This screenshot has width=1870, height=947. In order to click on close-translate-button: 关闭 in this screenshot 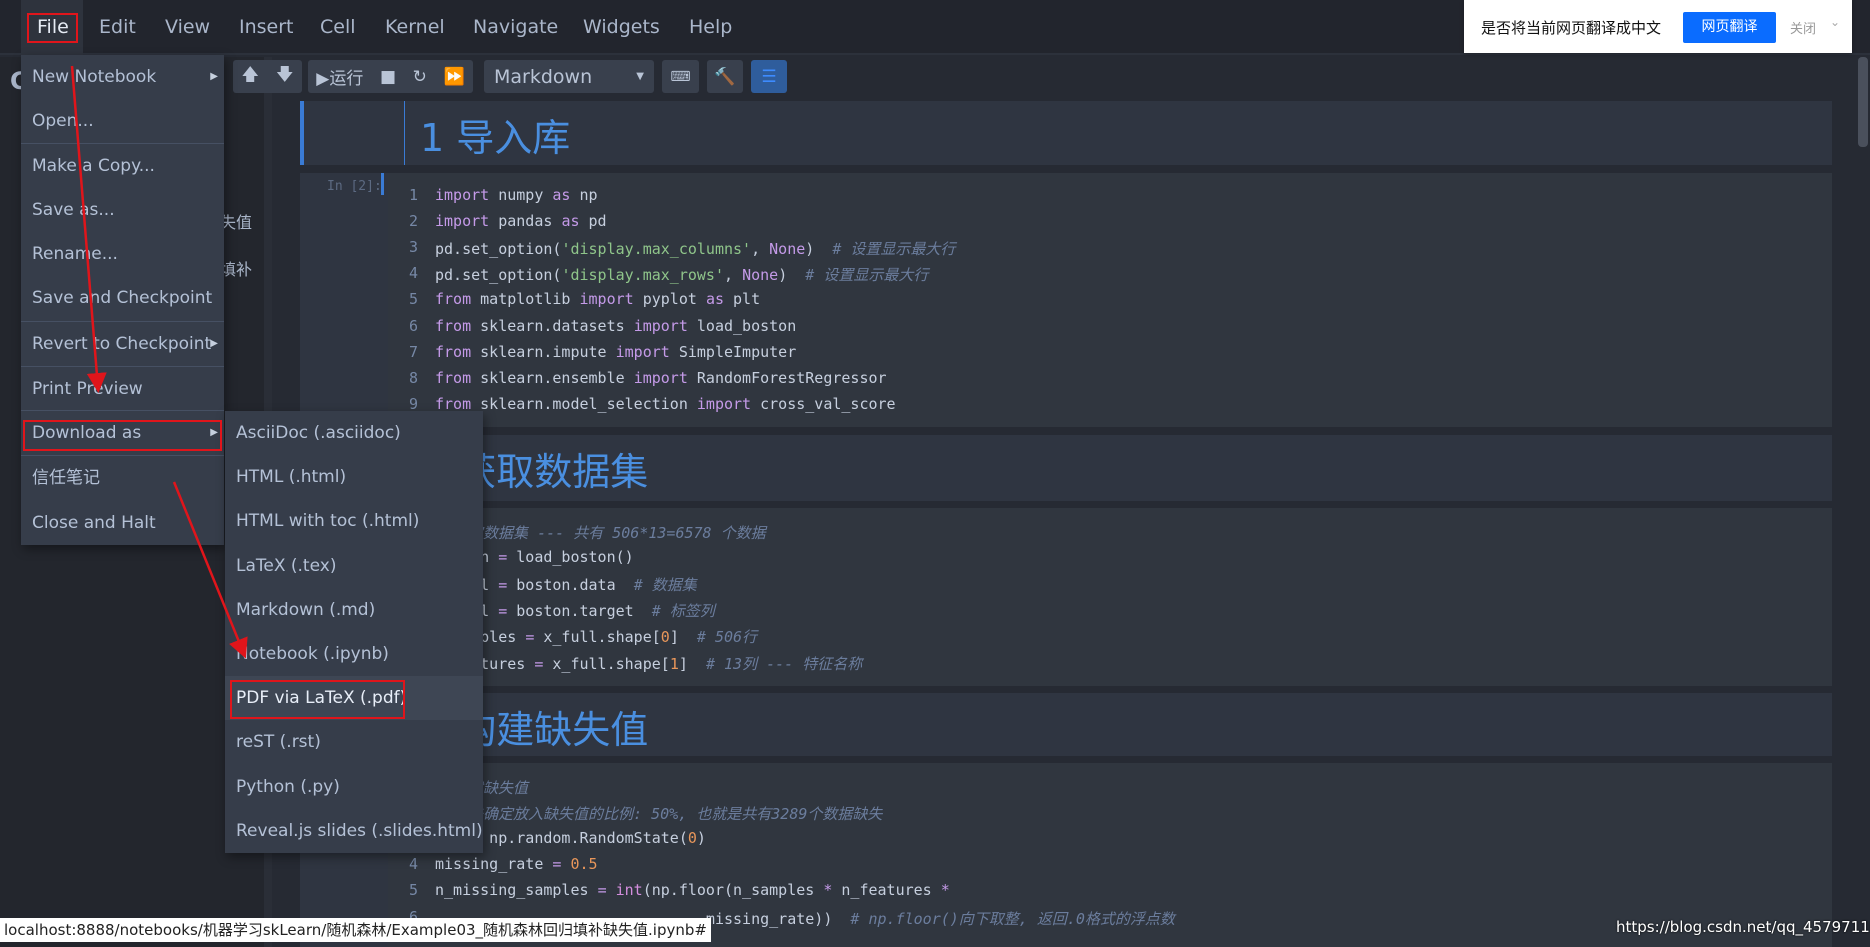, I will do `click(1803, 27)`.